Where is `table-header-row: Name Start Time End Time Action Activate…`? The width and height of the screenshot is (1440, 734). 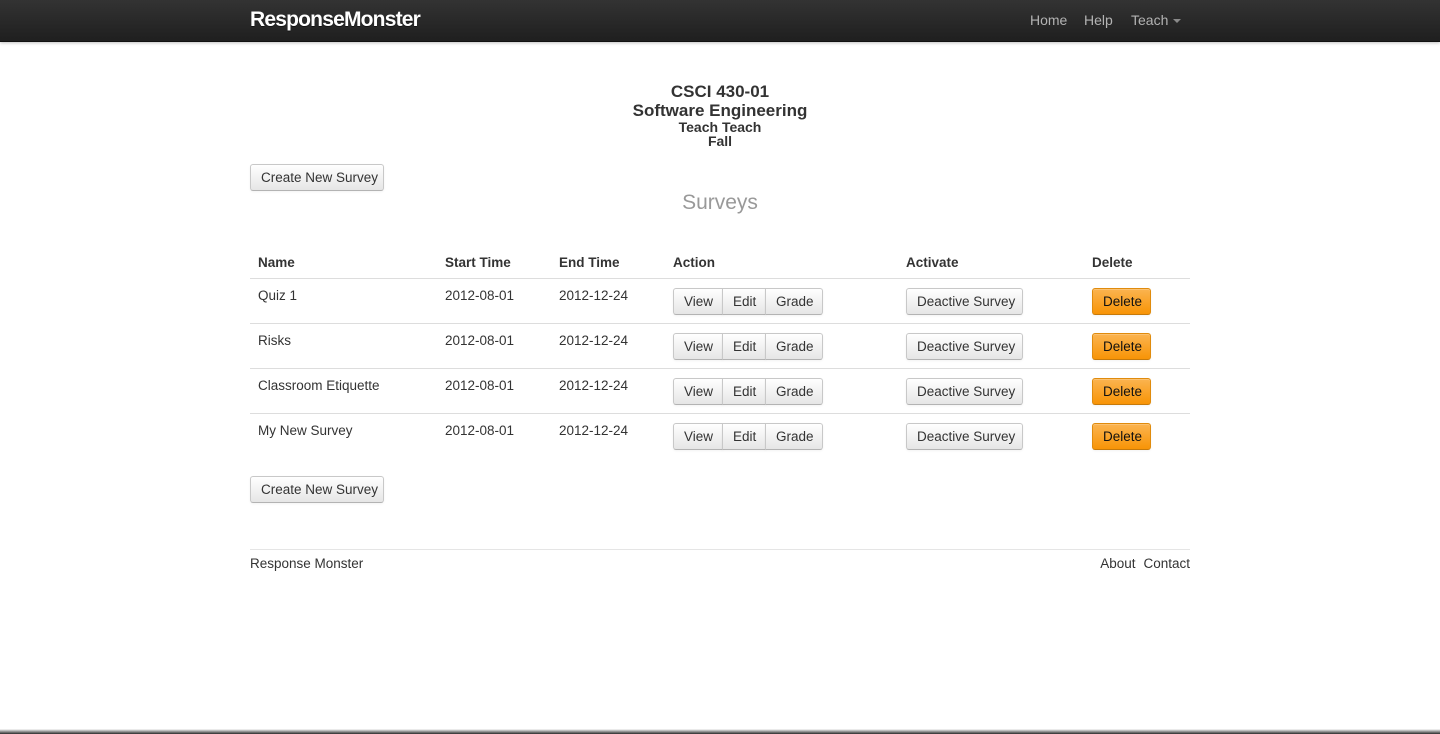
table-header-row: Name Start Time End Time Action Activate… is located at coordinates (720, 262).